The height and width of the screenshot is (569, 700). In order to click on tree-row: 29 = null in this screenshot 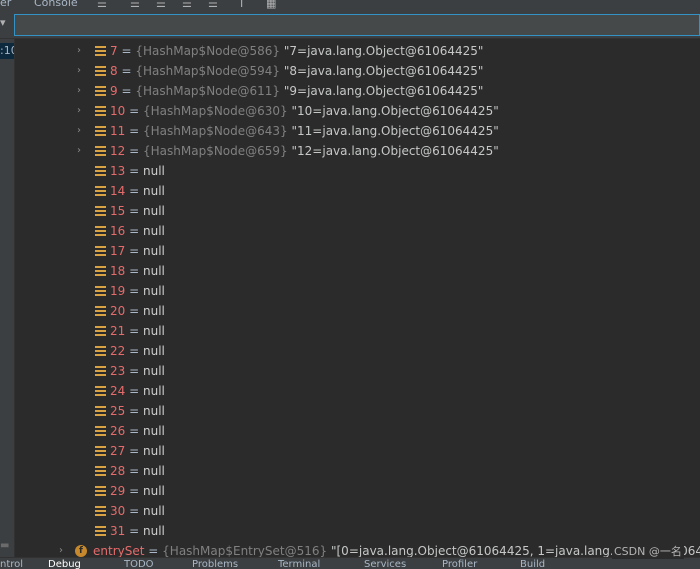, I will do `click(357, 491)`.